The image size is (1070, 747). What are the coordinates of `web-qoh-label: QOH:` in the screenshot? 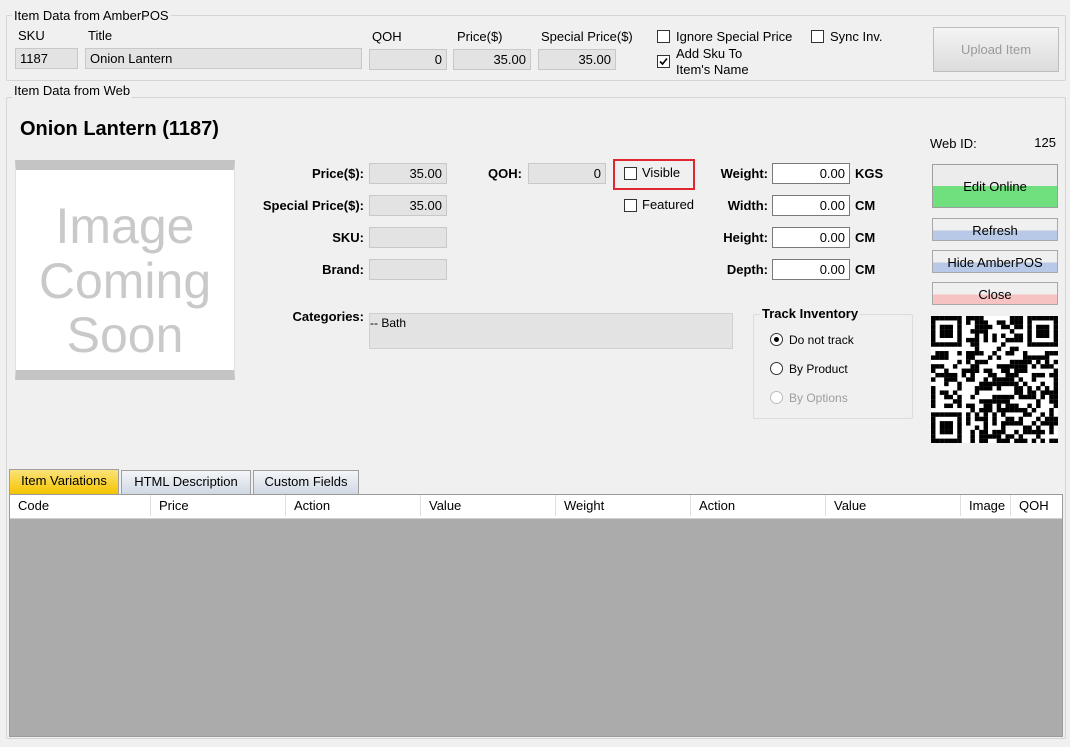 It's located at (505, 173).